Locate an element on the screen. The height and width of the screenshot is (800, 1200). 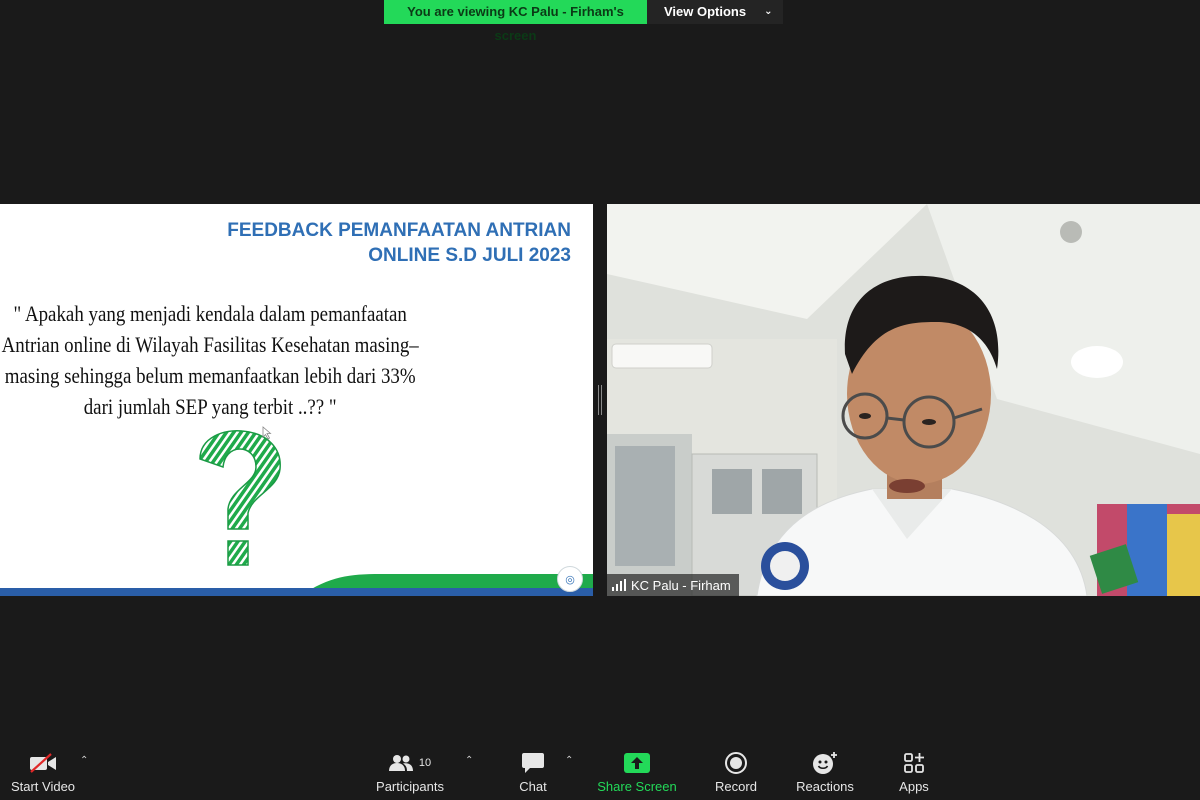
apps-icon is located at coordinates (914, 763).